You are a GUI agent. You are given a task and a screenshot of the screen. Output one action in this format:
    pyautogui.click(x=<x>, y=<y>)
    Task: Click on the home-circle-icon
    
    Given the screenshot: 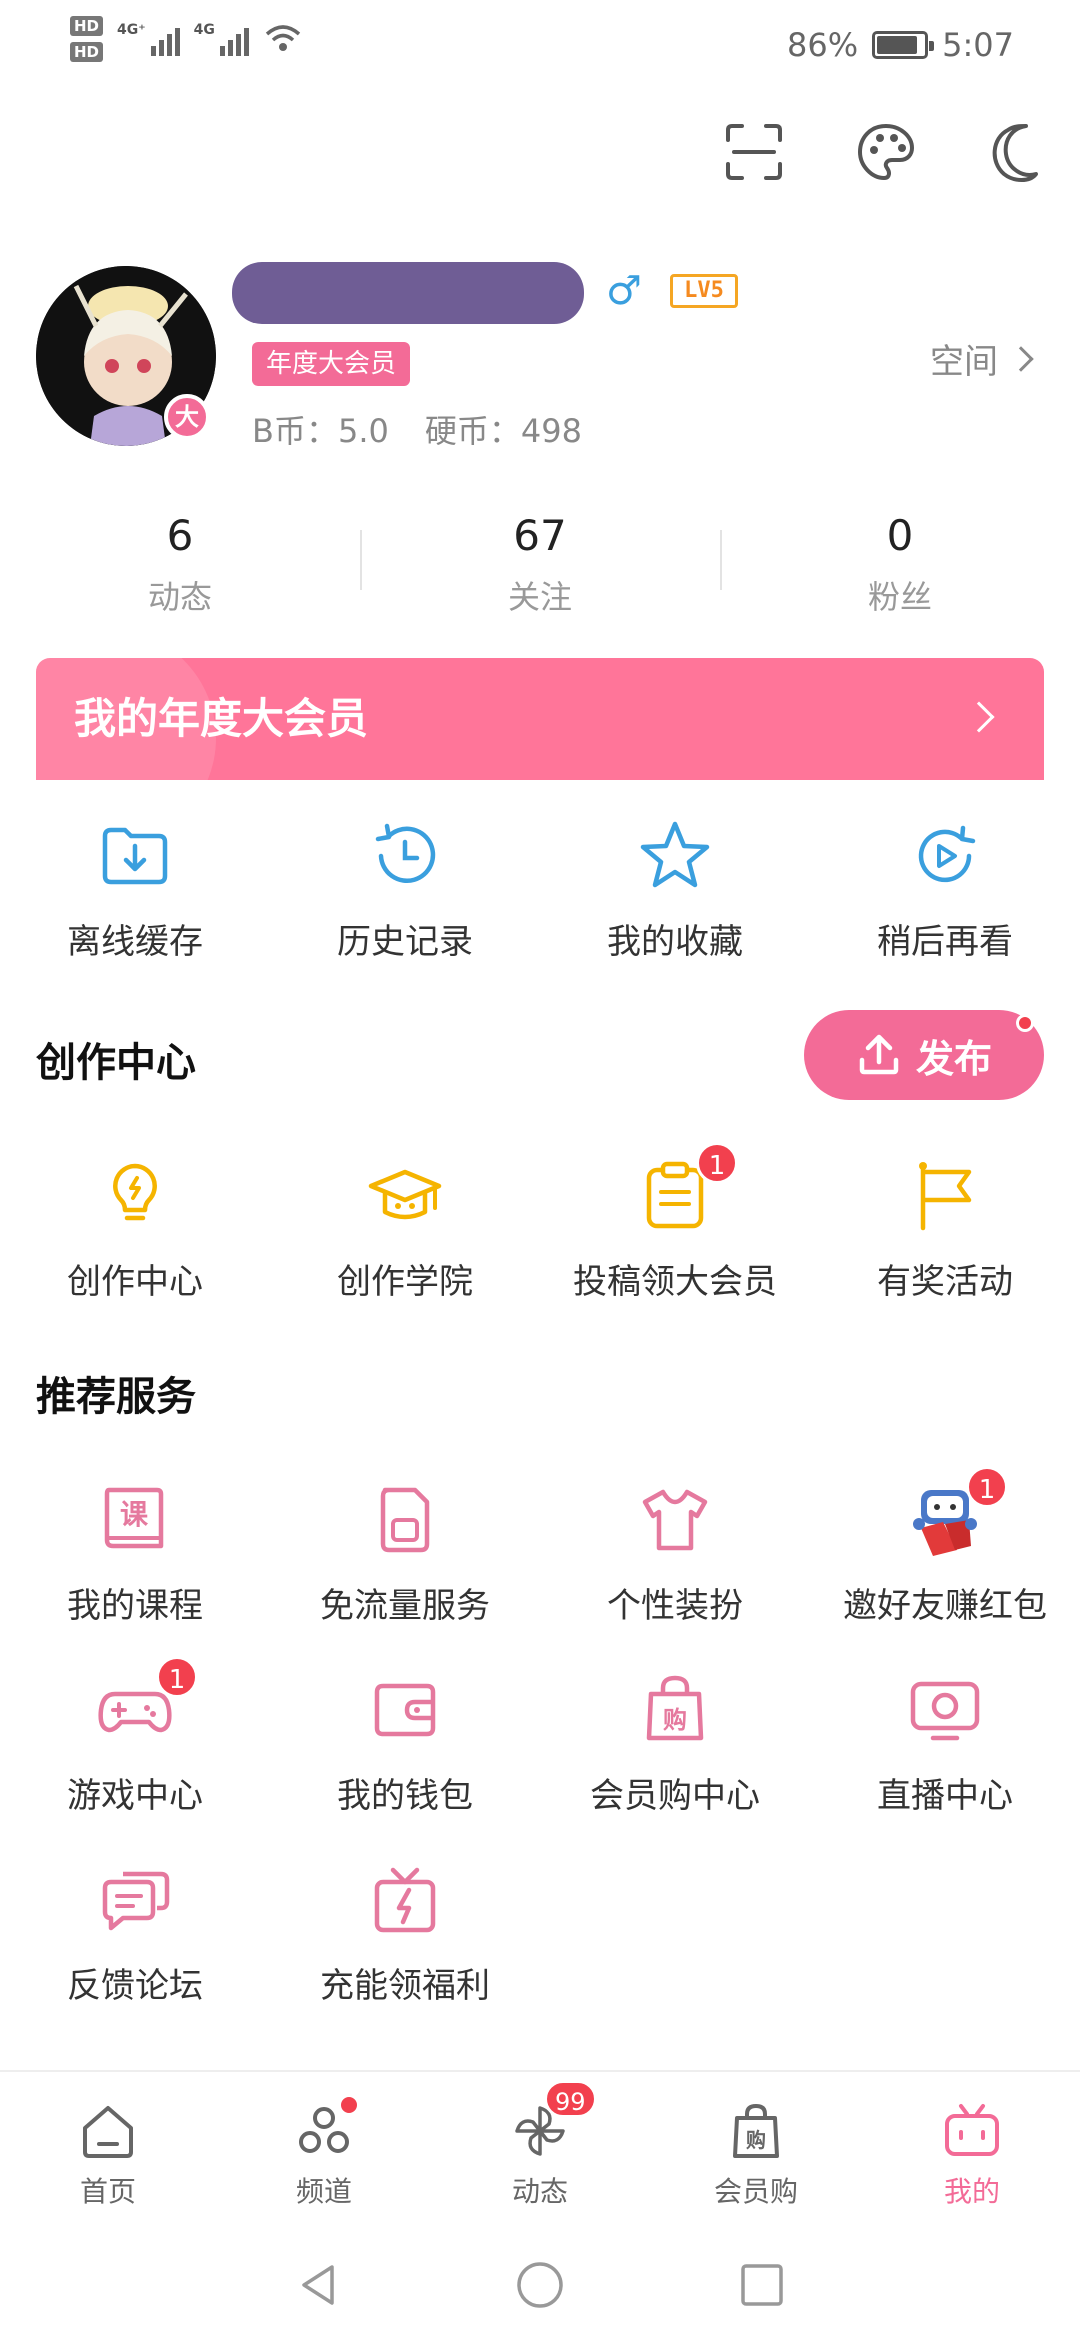 What is the action you would take?
    pyautogui.click(x=540, y=2285)
    